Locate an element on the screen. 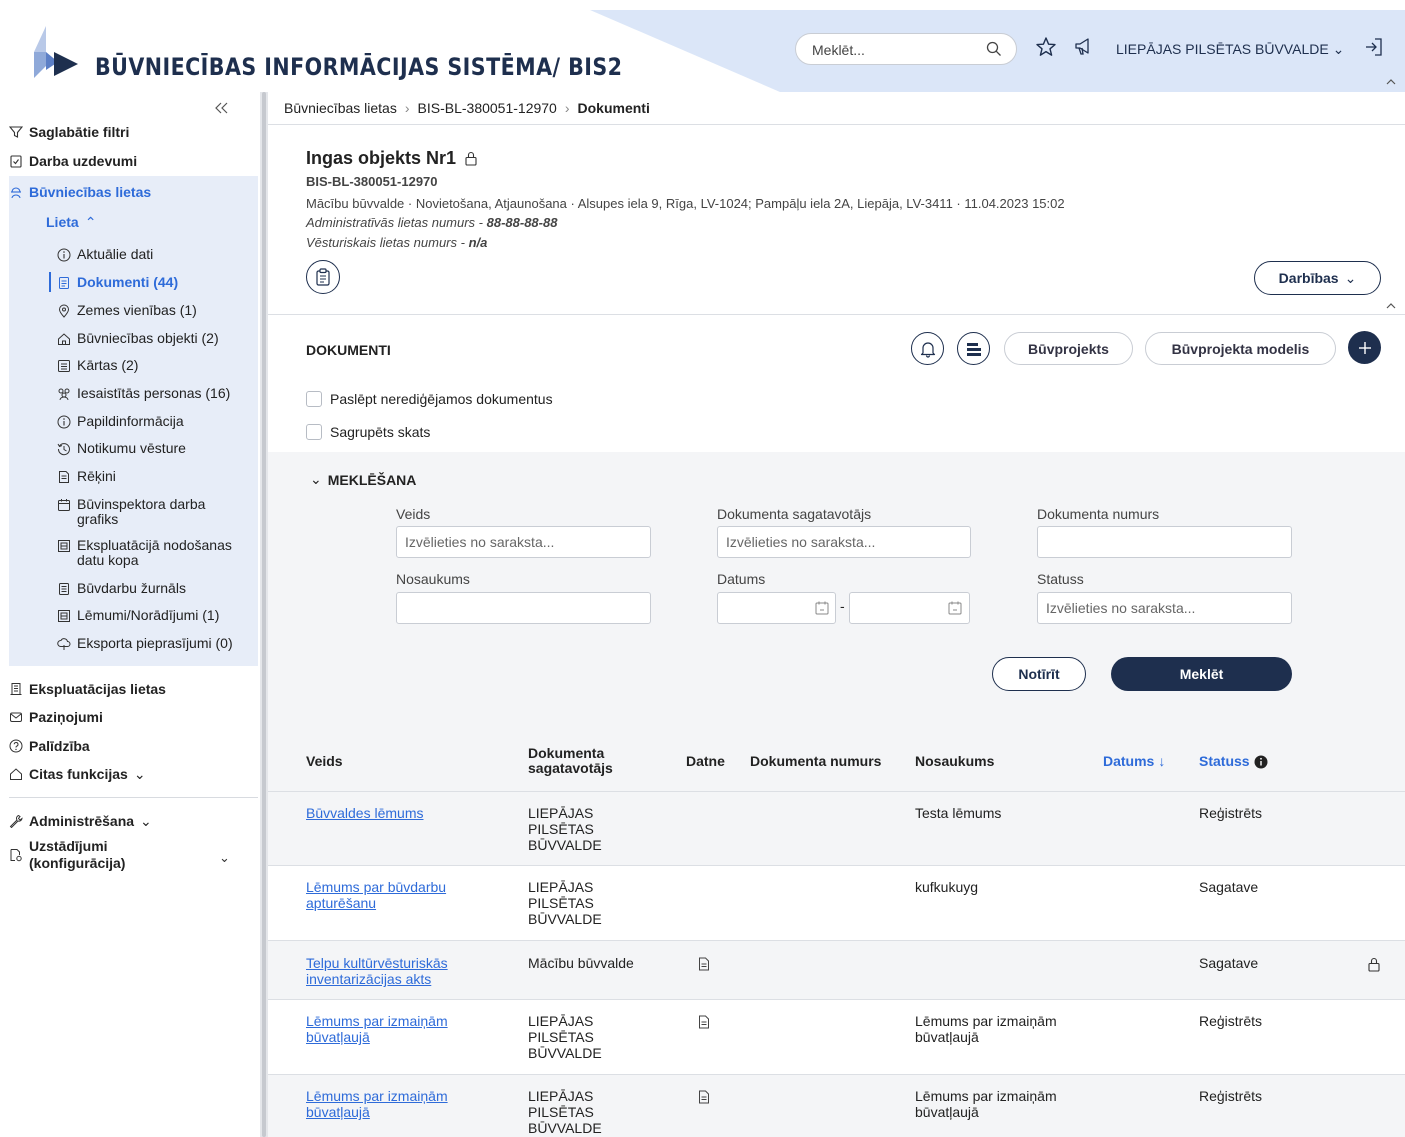 This screenshot has height=1137, width=1405. help-icon is located at coordinates (16, 746).